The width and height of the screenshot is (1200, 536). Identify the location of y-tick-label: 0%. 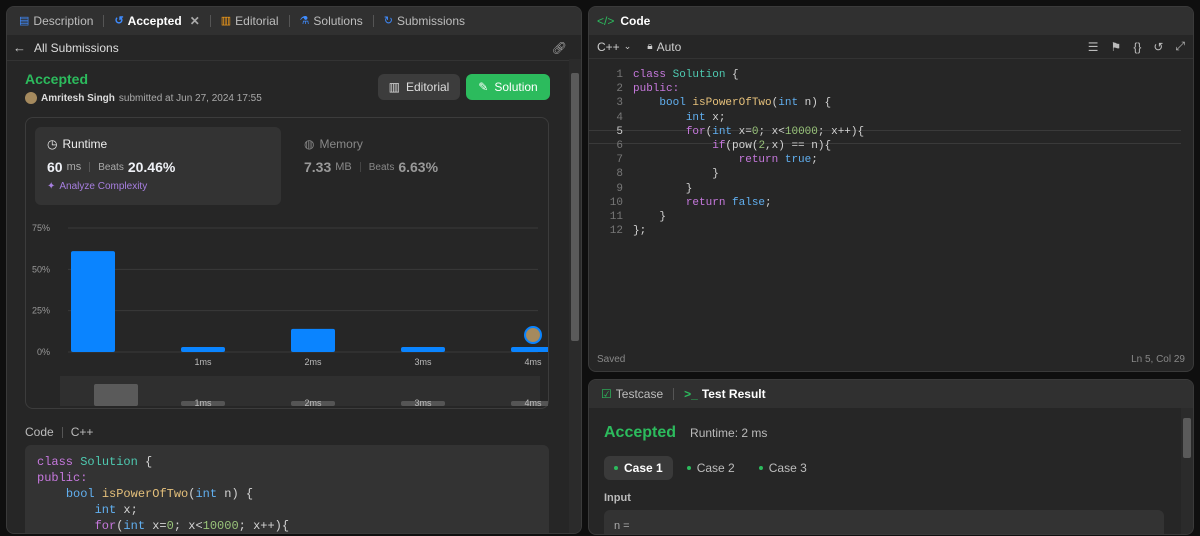
(43, 352).